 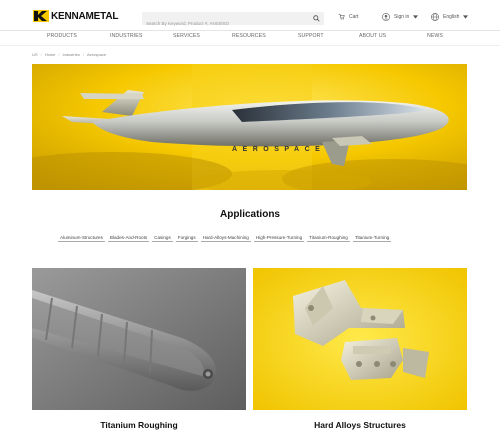 I want to click on nav-item-news: NEWS, so click(x=435, y=36).